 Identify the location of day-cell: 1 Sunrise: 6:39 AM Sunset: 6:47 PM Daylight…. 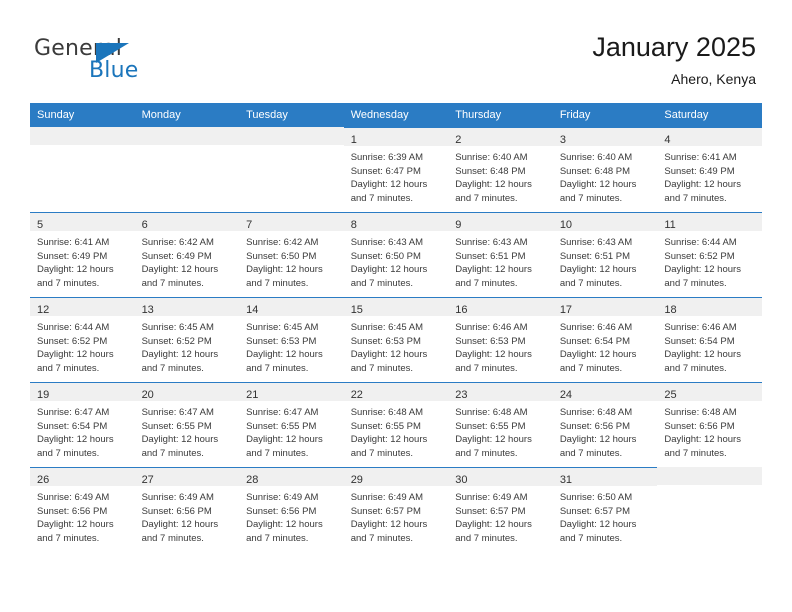
(396, 169).